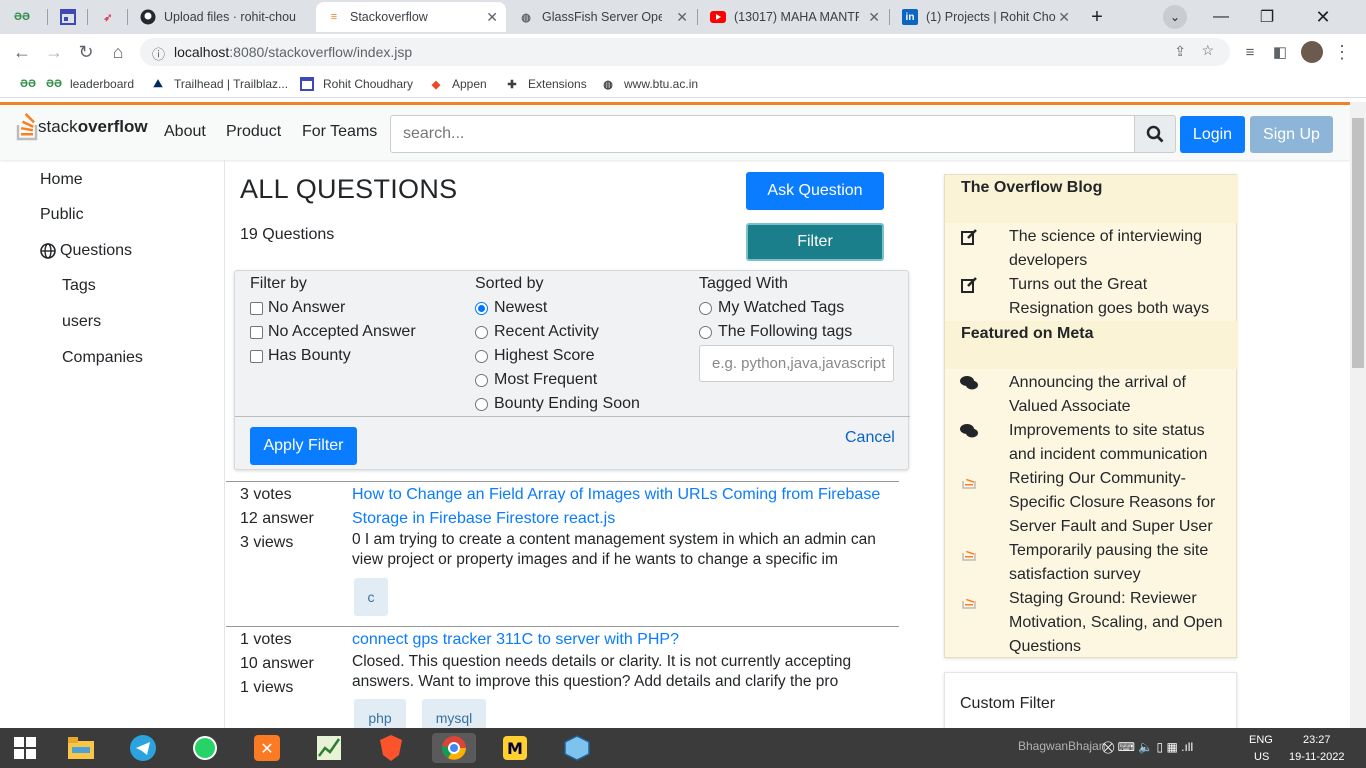  Describe the element at coordinates (454, 748) in the screenshot. I see `chrome-icon` at that location.